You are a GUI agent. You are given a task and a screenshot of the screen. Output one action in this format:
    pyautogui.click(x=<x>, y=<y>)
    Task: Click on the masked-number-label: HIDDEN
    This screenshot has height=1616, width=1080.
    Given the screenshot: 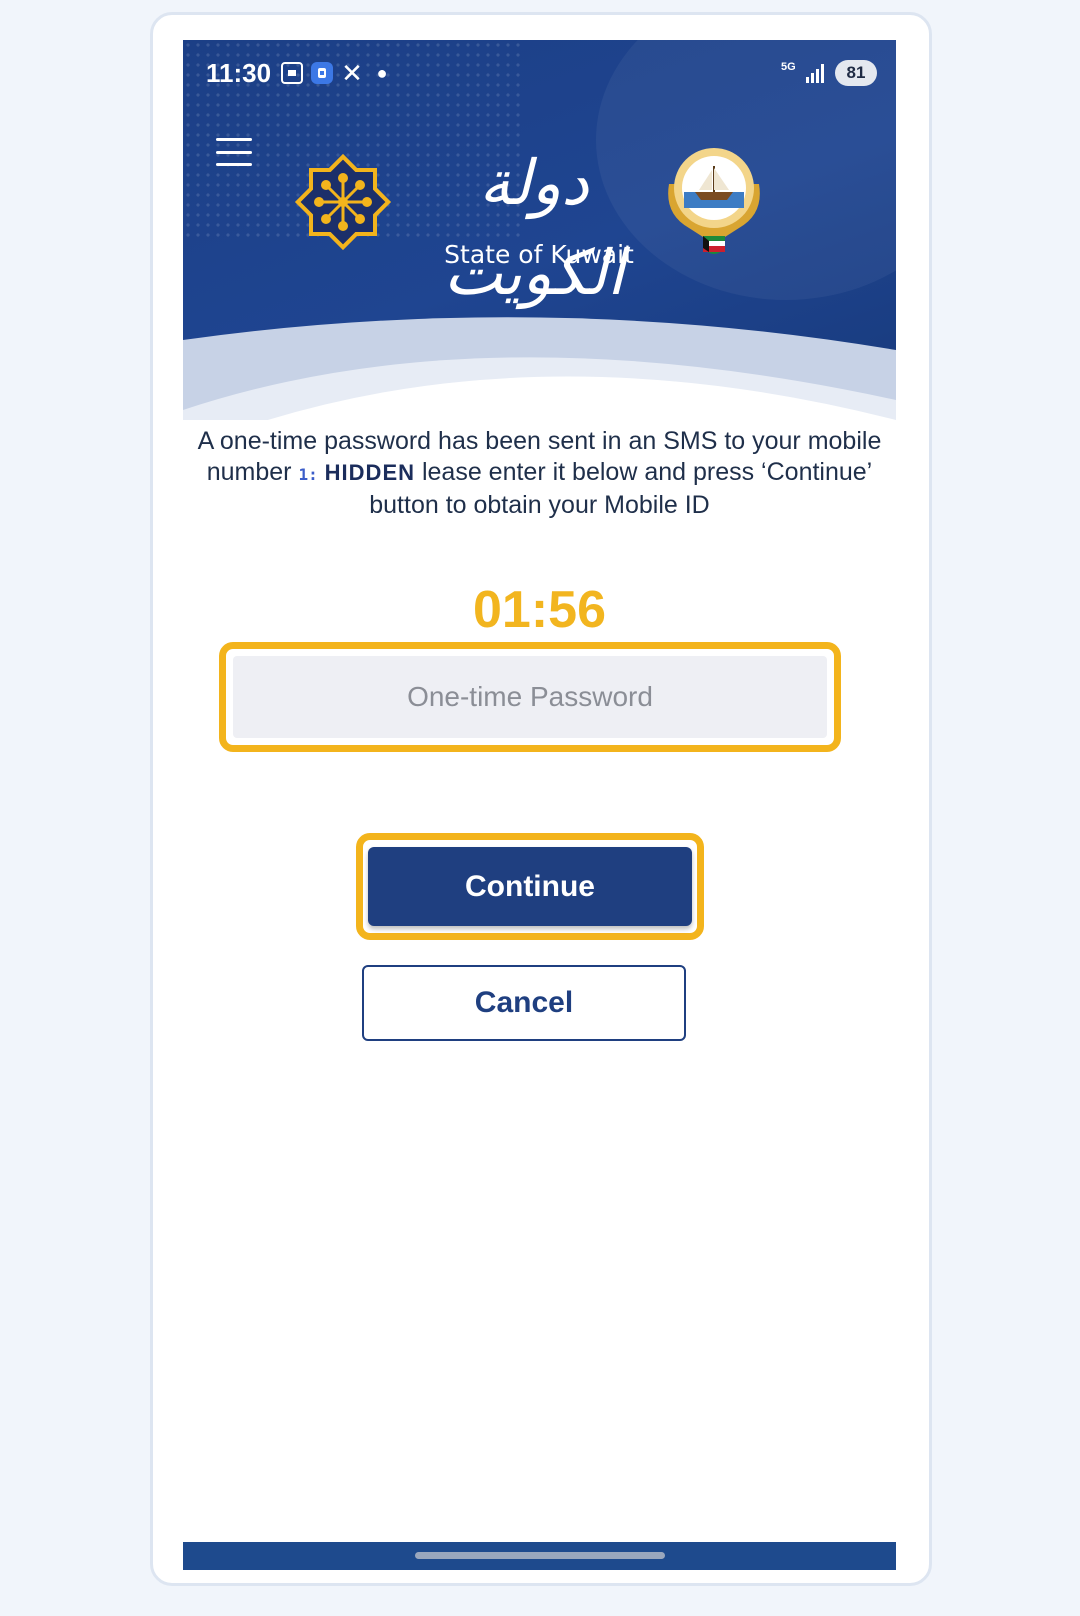 What is the action you would take?
    pyautogui.click(x=370, y=472)
    